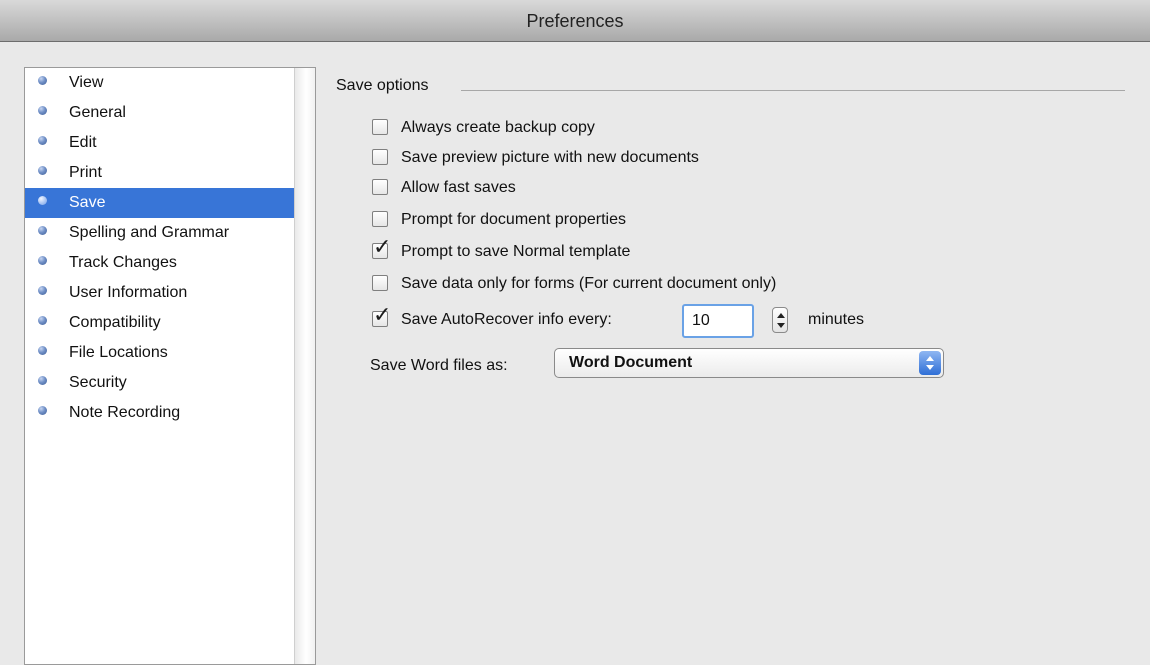 This screenshot has height=665, width=1150. I want to click on document-properties-checkbox, so click(380, 219).